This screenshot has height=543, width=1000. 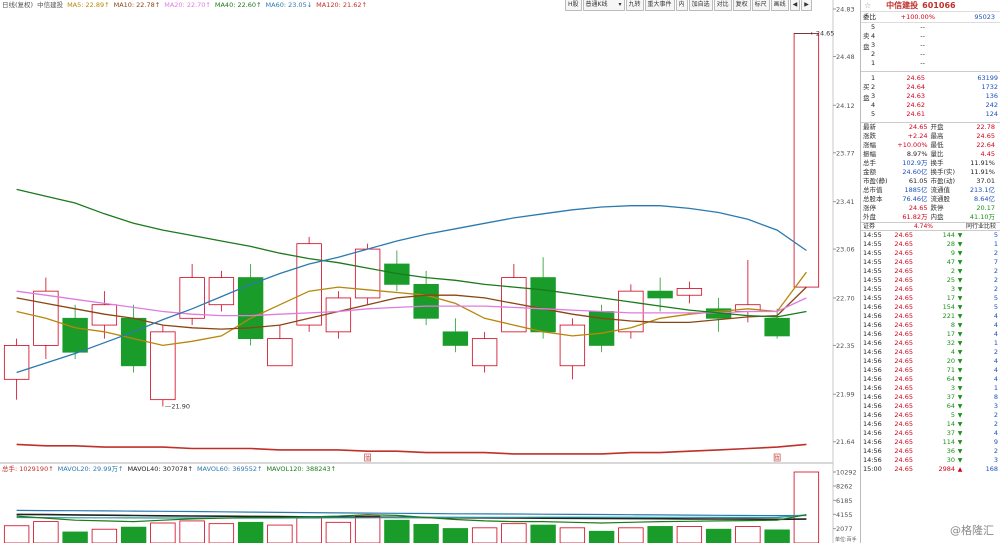 What do you see at coordinates (341, 5) in the screenshot?
I see `ma-legend-item: MA120: 21.62↑` at bounding box center [341, 5].